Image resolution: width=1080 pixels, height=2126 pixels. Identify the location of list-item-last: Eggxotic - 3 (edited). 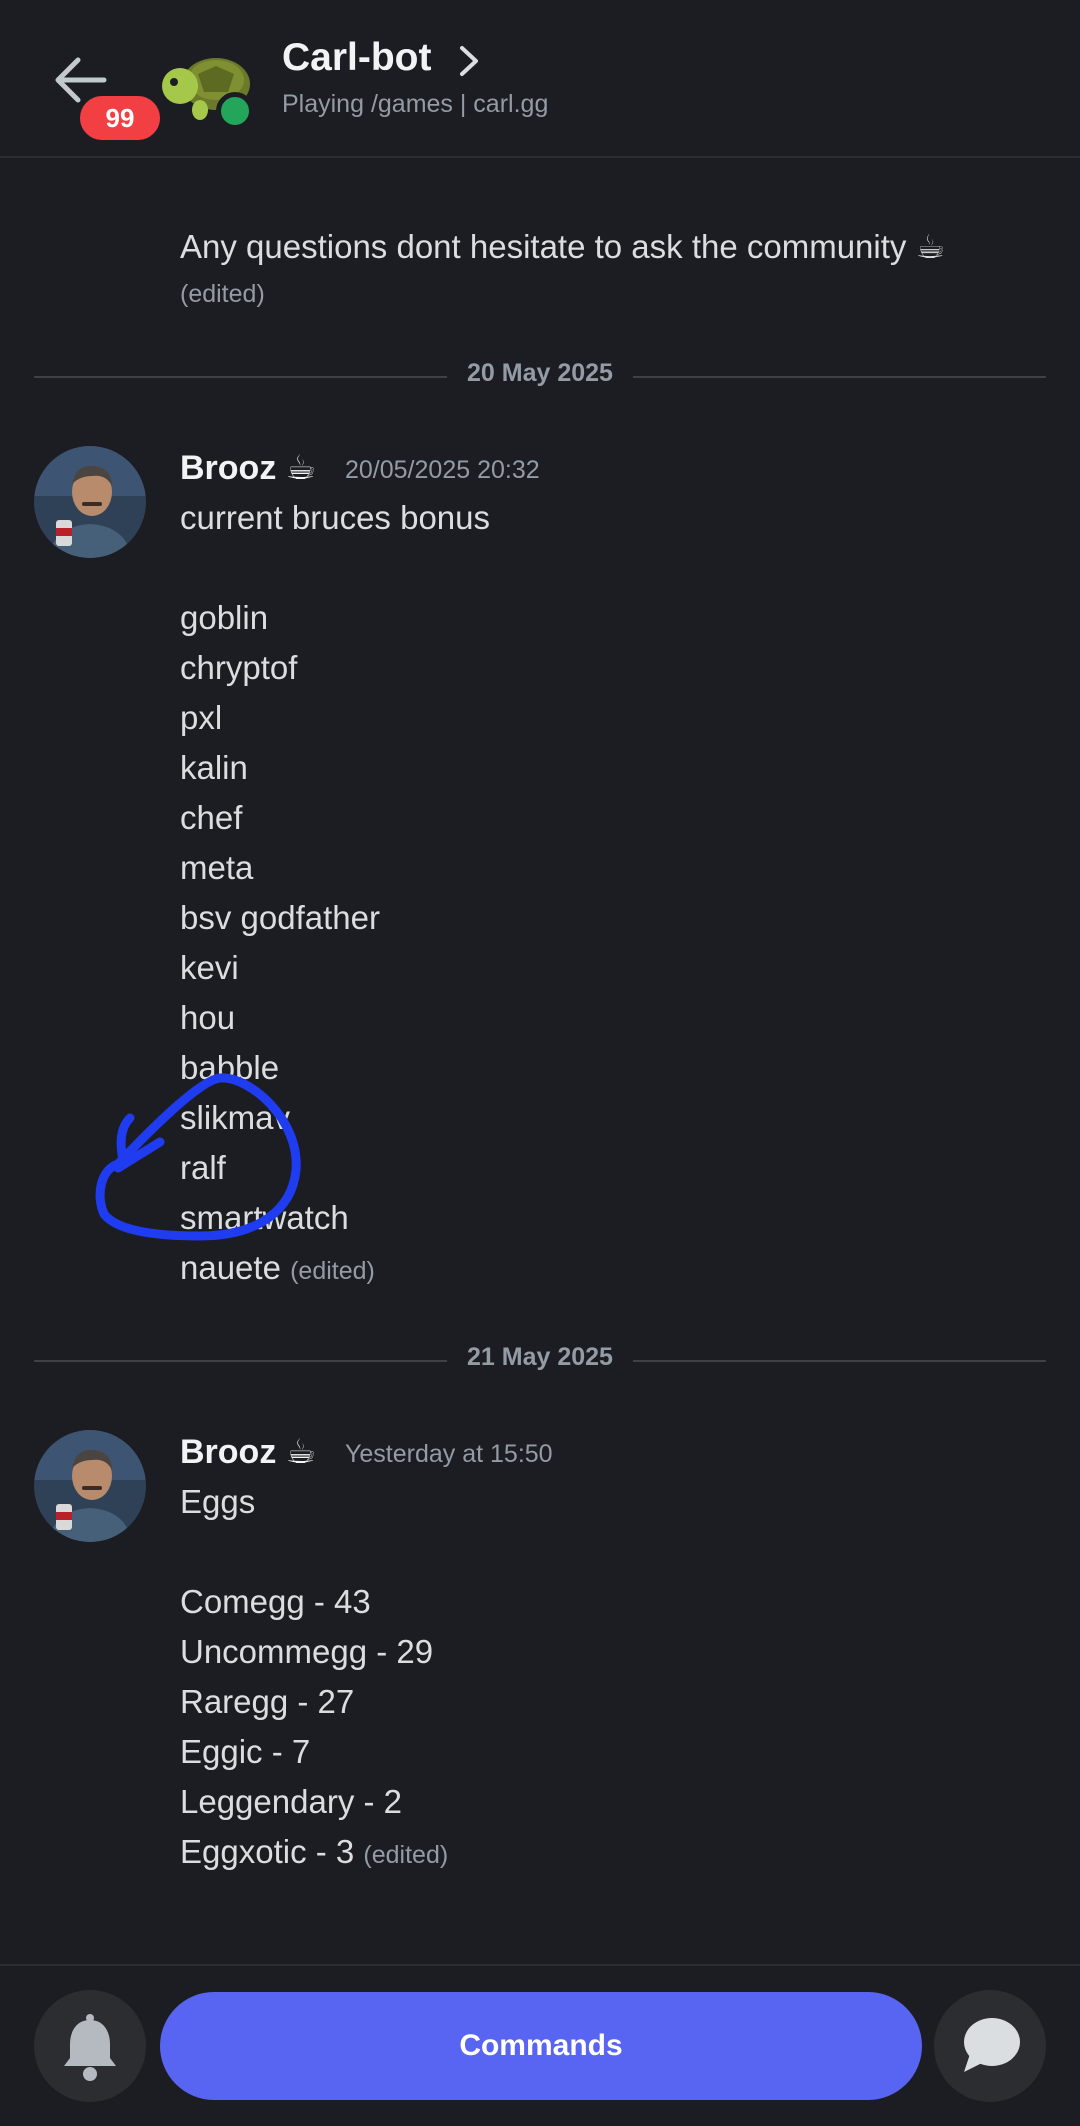
(314, 1851).